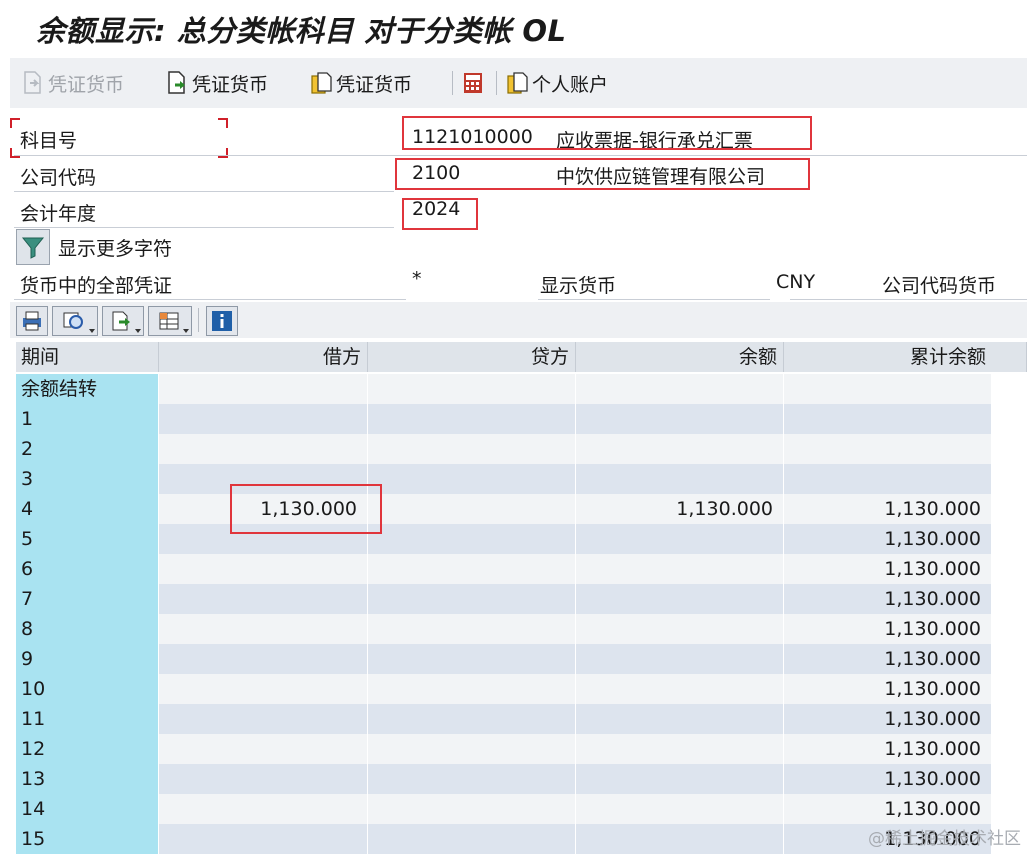  What do you see at coordinates (87, 357) in the screenshot?
I see `column-header-period: 期间` at bounding box center [87, 357].